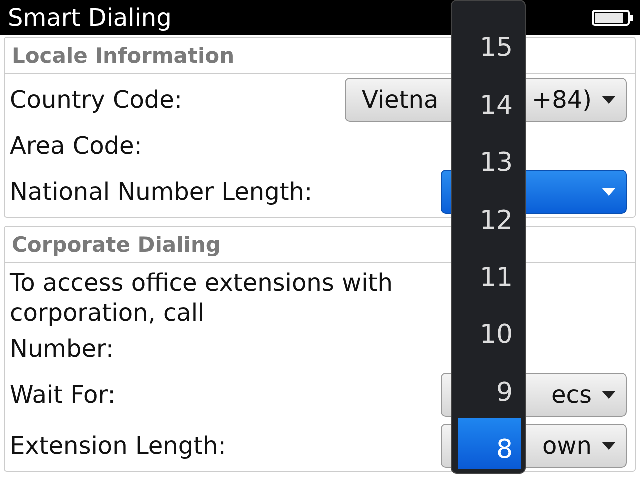 The height and width of the screenshot is (480, 640). What do you see at coordinates (63, 394) in the screenshot?
I see `field-label: Wait For:` at bounding box center [63, 394].